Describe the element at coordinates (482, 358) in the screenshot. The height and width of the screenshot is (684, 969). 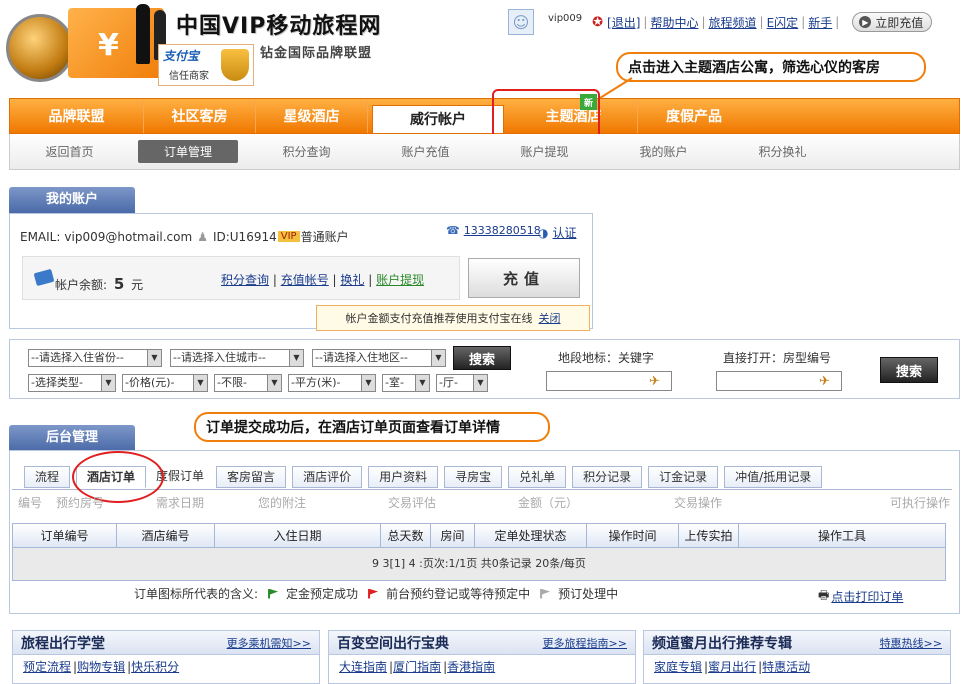
I see `search-button: 搜索` at that location.